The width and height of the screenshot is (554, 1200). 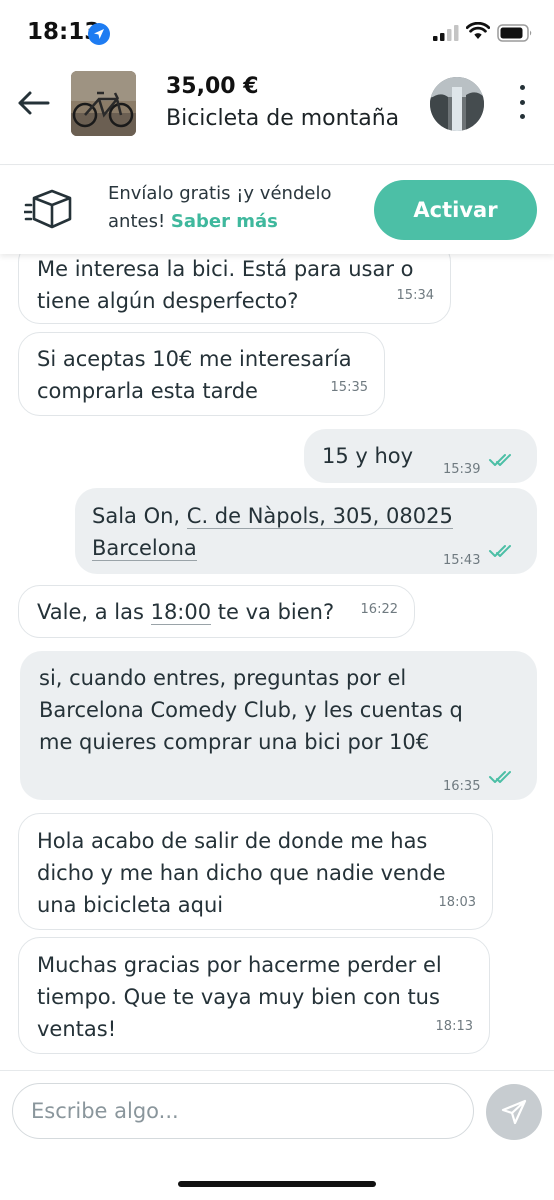 I want to click on seller-avatar, so click(x=457, y=104).